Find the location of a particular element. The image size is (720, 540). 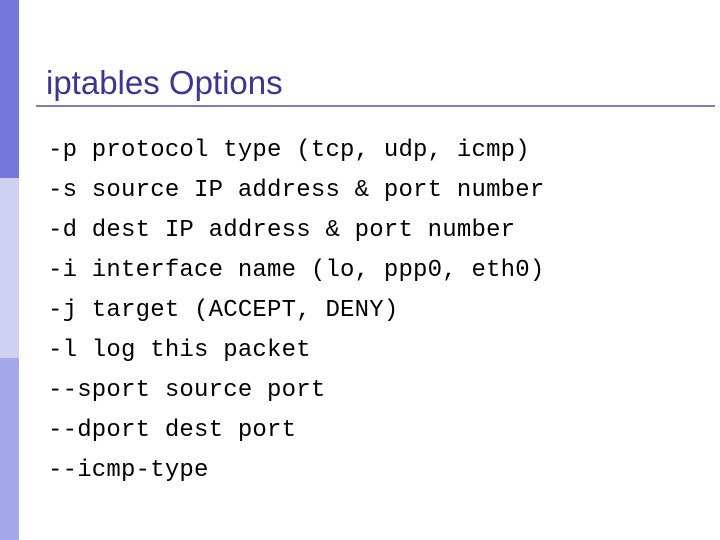

sidebar-band-bottom is located at coordinates (9, 449).